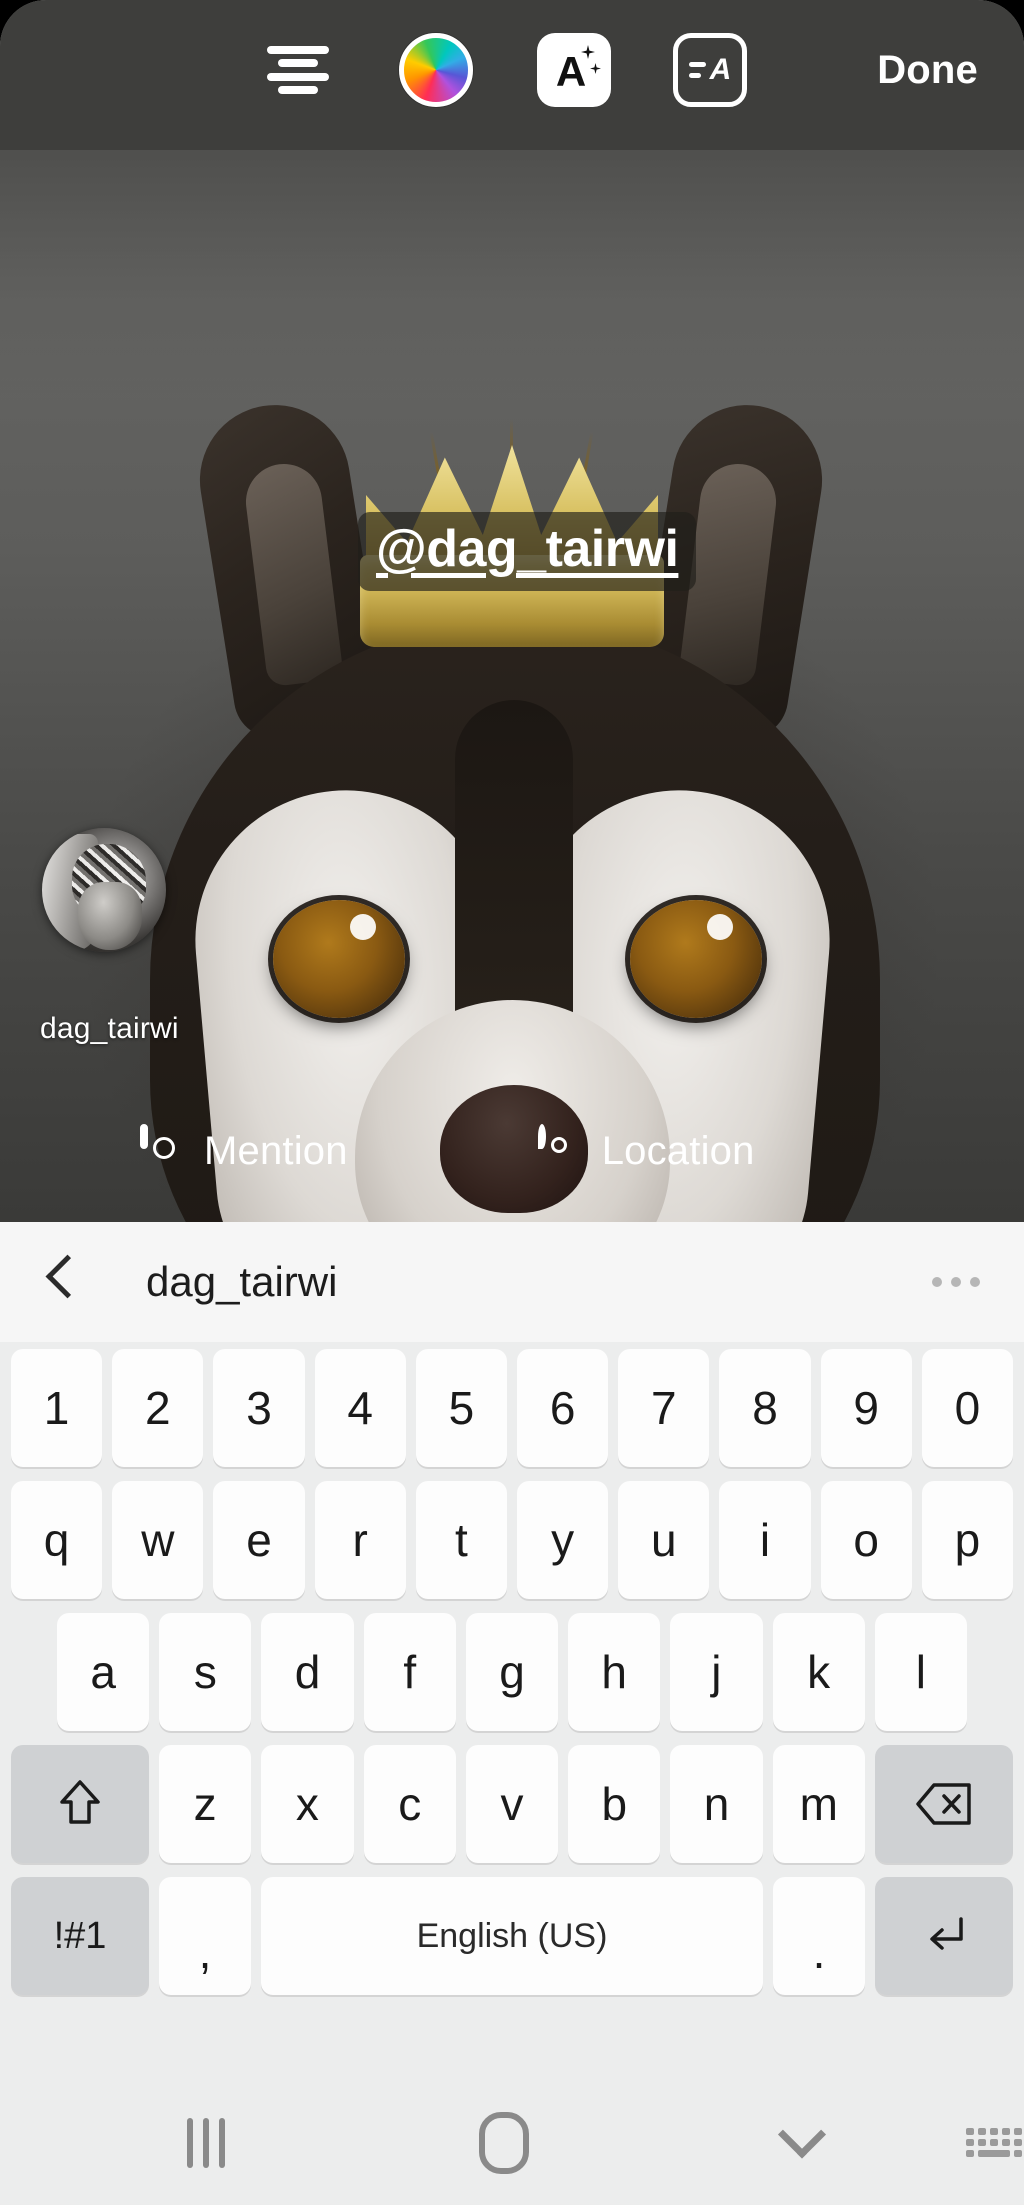  I want to click on key-2: 2, so click(158, 1408).